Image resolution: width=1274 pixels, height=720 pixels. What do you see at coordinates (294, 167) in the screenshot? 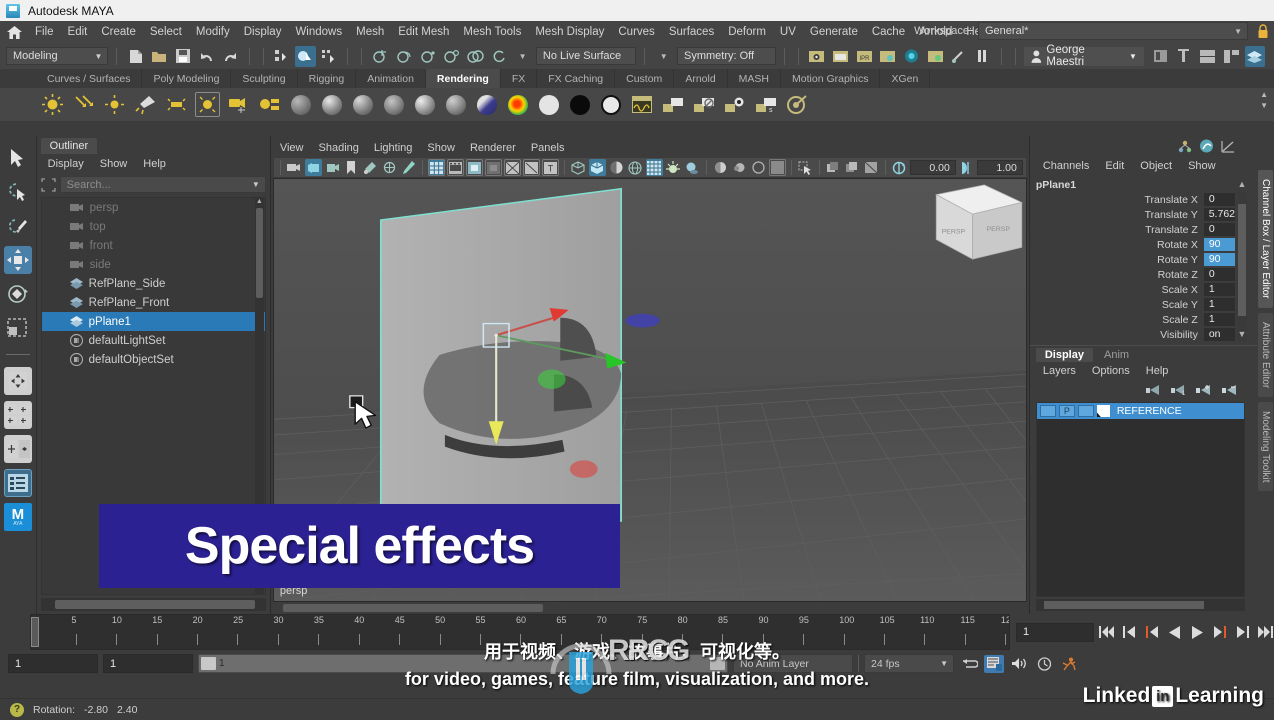
I see `select-camera-icon` at bounding box center [294, 167].